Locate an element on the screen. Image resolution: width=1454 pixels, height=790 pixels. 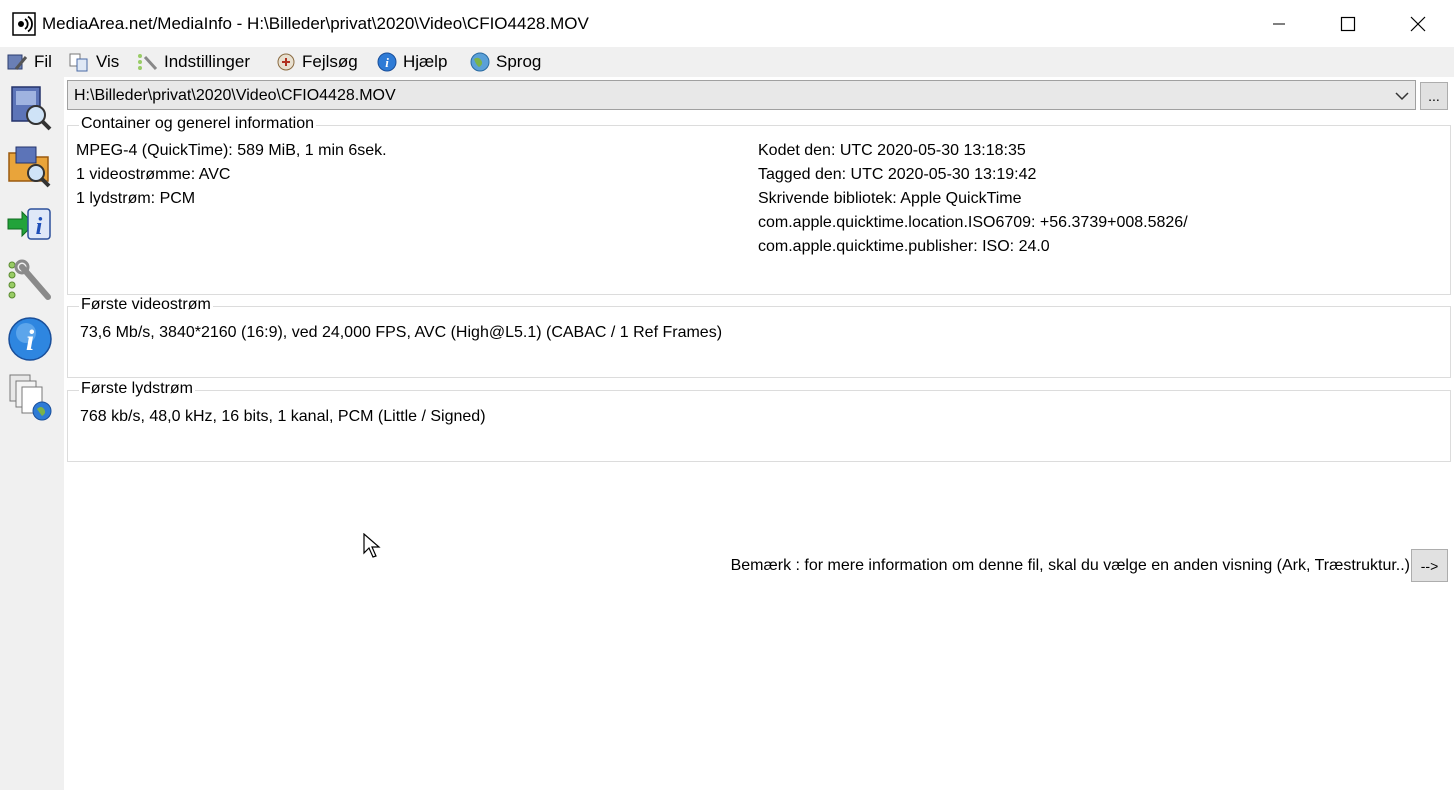
general-right-line: com.apple.quicktime.publisher: ISO: 24.0 is located at coordinates (904, 246).